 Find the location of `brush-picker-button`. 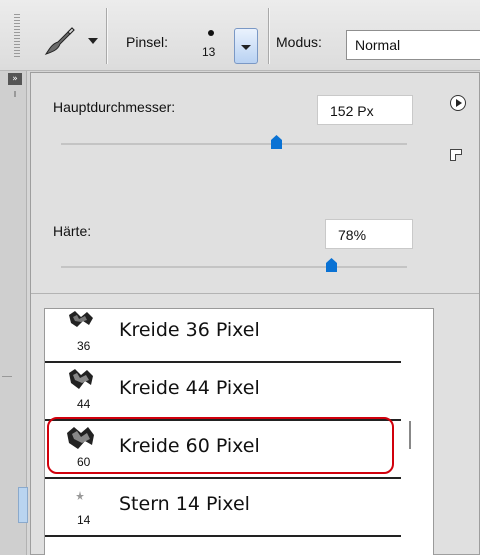

brush-picker-button is located at coordinates (246, 46).